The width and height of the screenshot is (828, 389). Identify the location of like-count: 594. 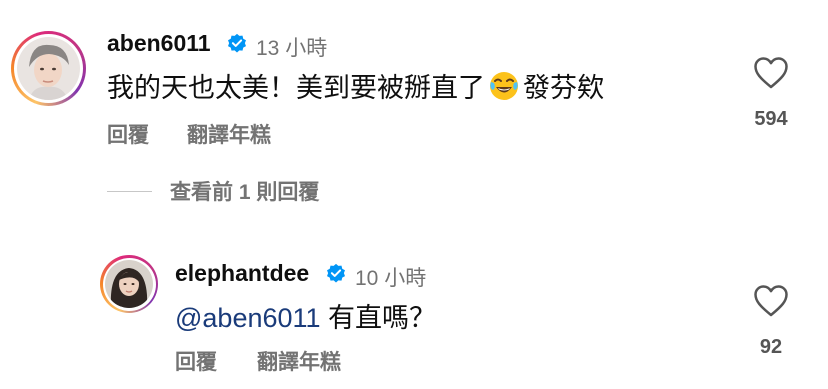
(771, 119).